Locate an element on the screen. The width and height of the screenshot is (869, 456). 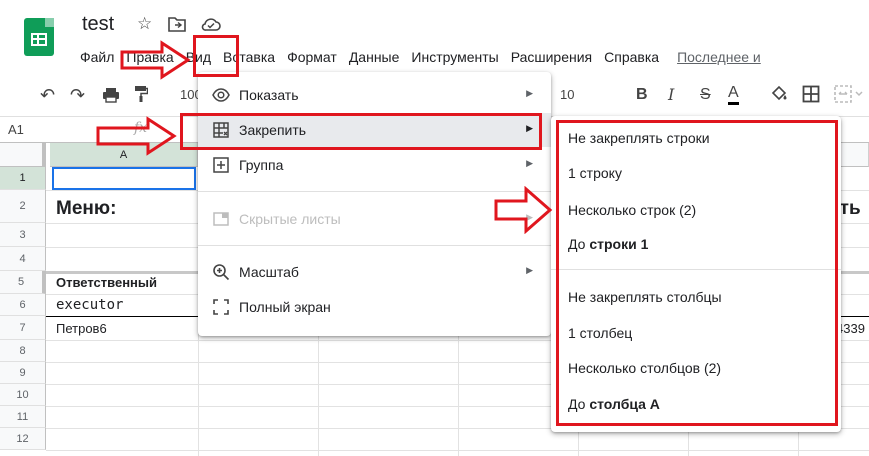
row-header-8: 8 is located at coordinates (23, 351).